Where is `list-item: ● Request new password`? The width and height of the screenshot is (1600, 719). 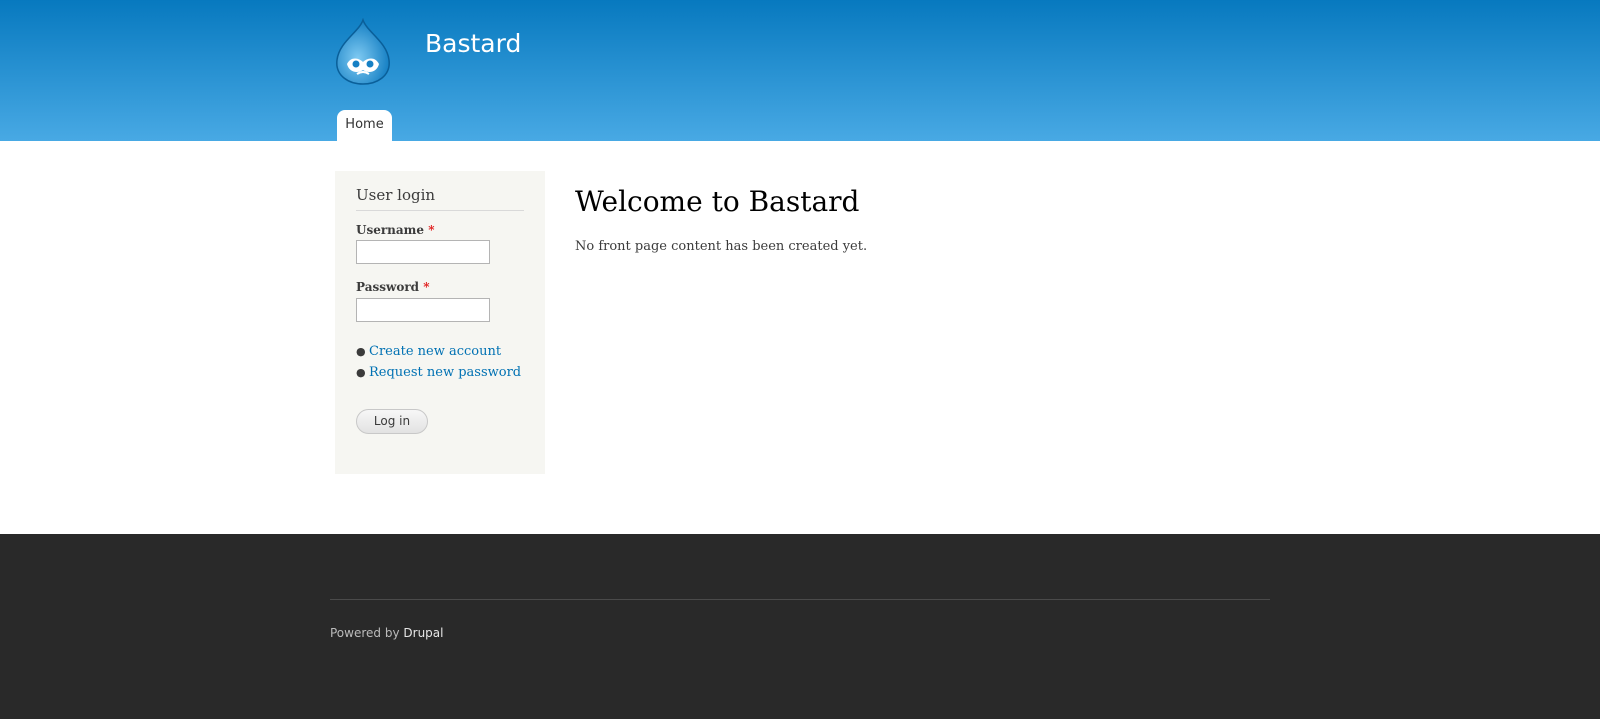
list-item: ● Request new password is located at coordinates (438, 372).